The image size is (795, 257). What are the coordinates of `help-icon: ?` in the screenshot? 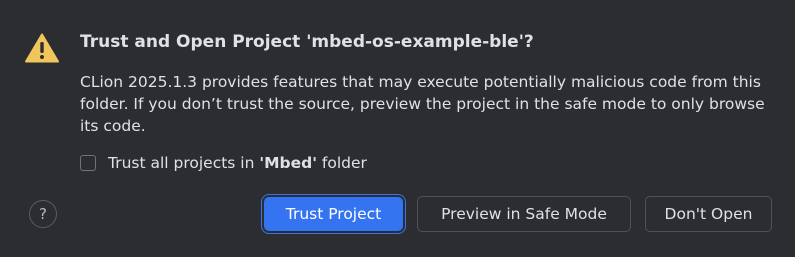 It's located at (43, 214).